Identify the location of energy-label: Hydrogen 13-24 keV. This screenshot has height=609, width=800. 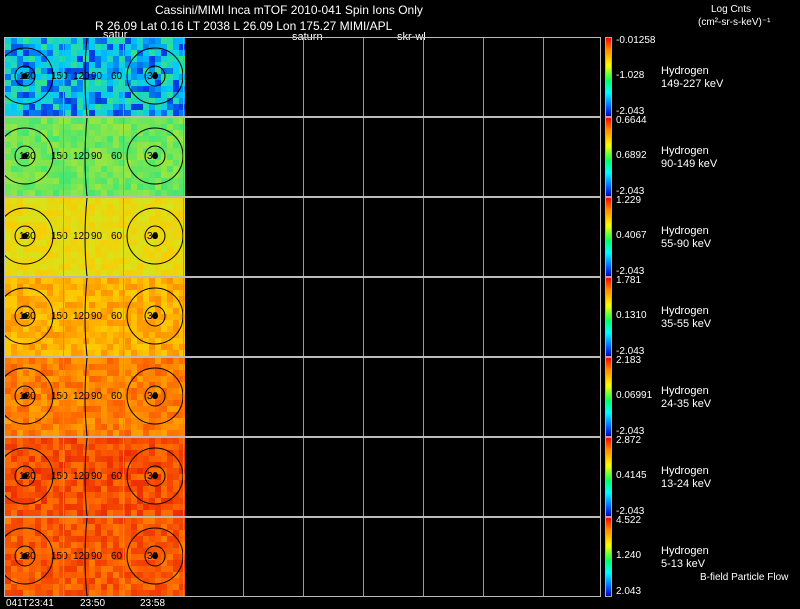
(686, 478).